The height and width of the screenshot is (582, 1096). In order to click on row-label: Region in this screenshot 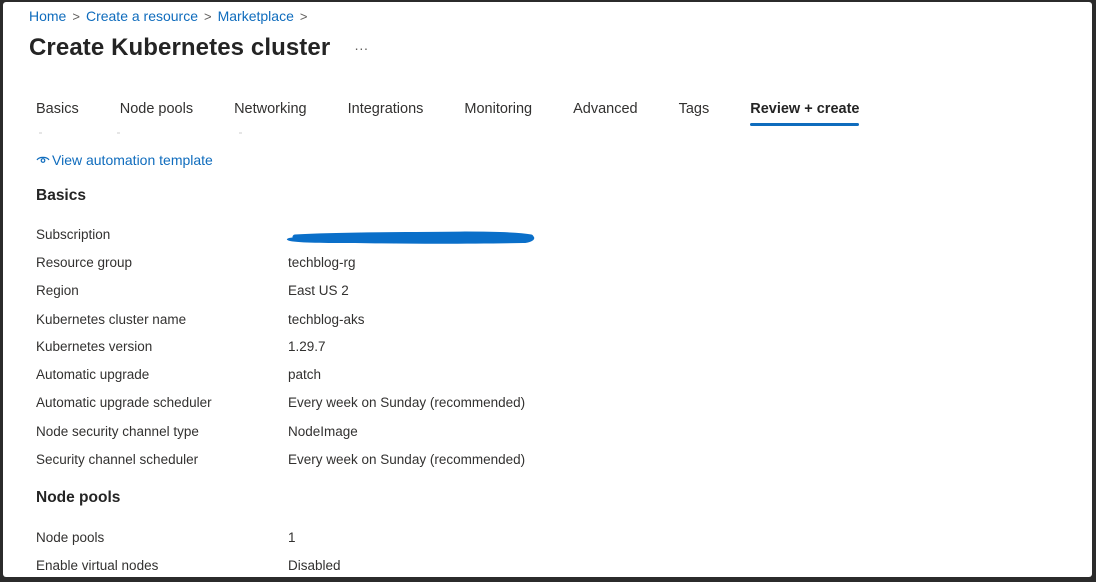, I will do `click(57, 290)`.